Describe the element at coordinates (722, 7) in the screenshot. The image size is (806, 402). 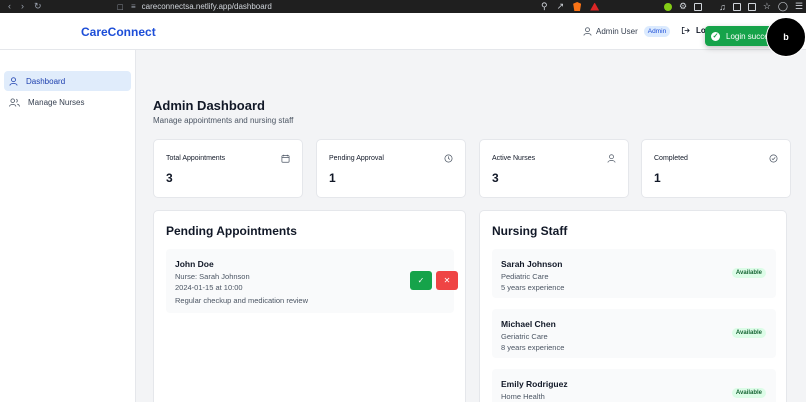
I see `music-icon: ♫` at that location.